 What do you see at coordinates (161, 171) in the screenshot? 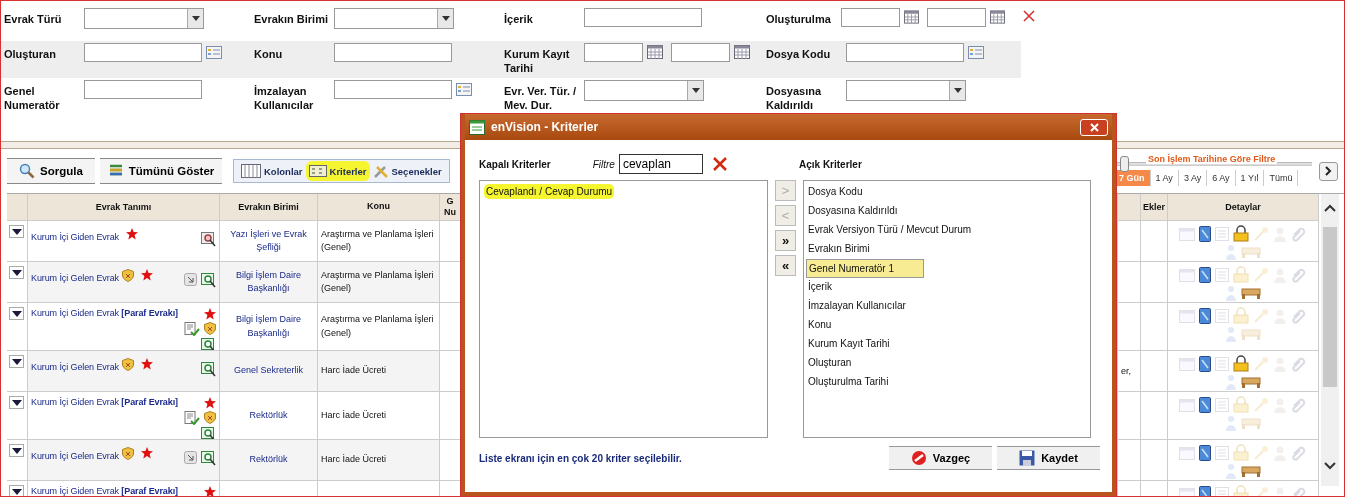
I see `toolbar-button: Tümünü Göster` at bounding box center [161, 171].